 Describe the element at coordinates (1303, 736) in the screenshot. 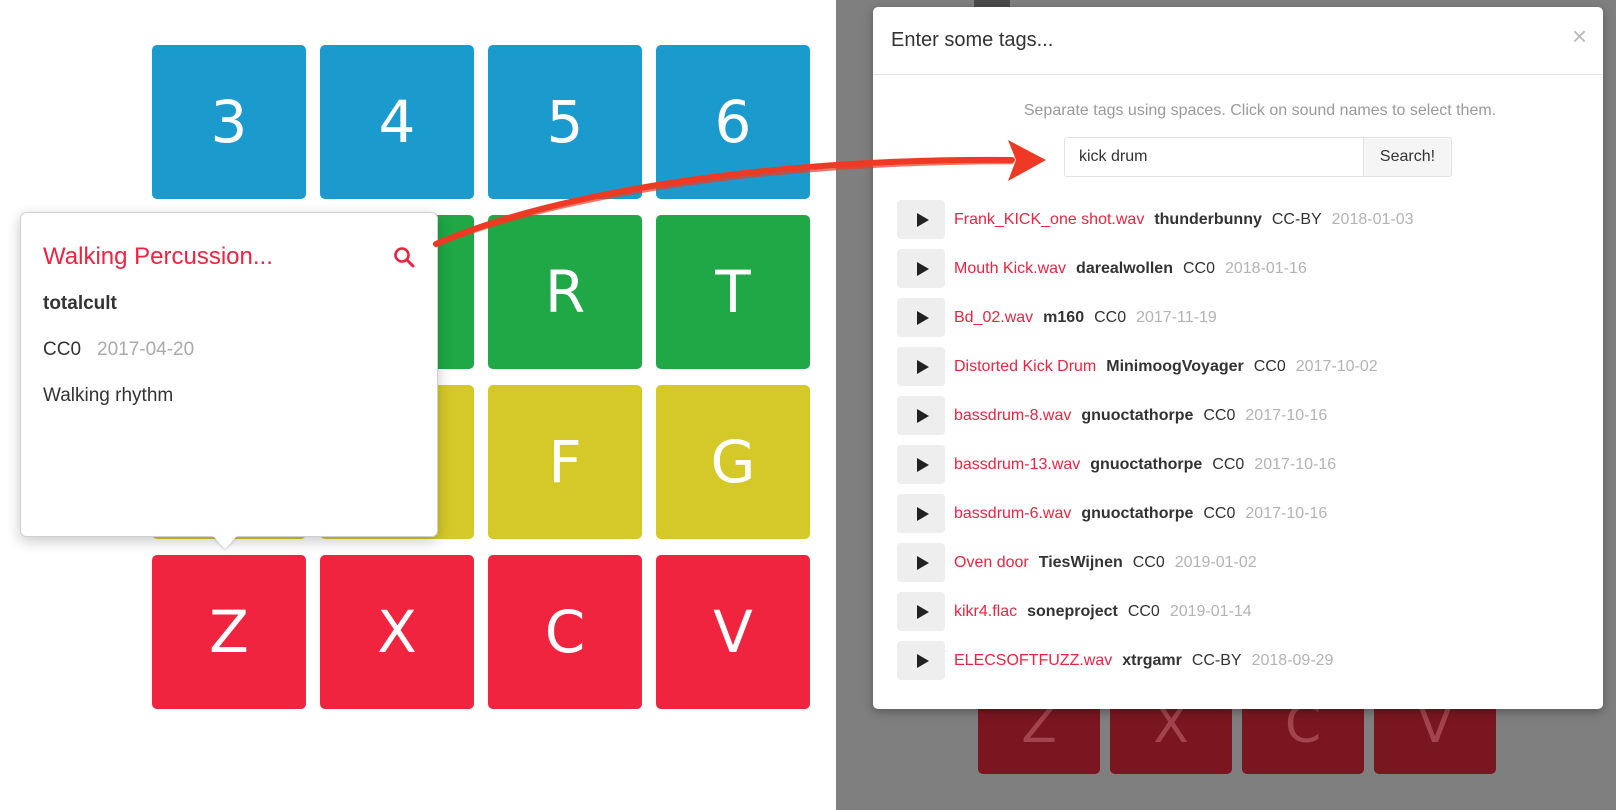

I see `background-pad: C` at that location.